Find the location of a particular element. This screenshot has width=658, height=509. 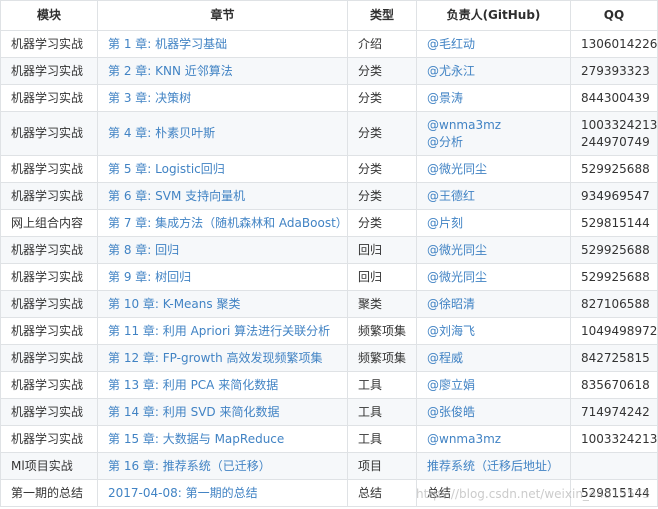

cell-chapter: 第 13 章: 利用 PCA 来简化数据 is located at coordinates (222, 385).